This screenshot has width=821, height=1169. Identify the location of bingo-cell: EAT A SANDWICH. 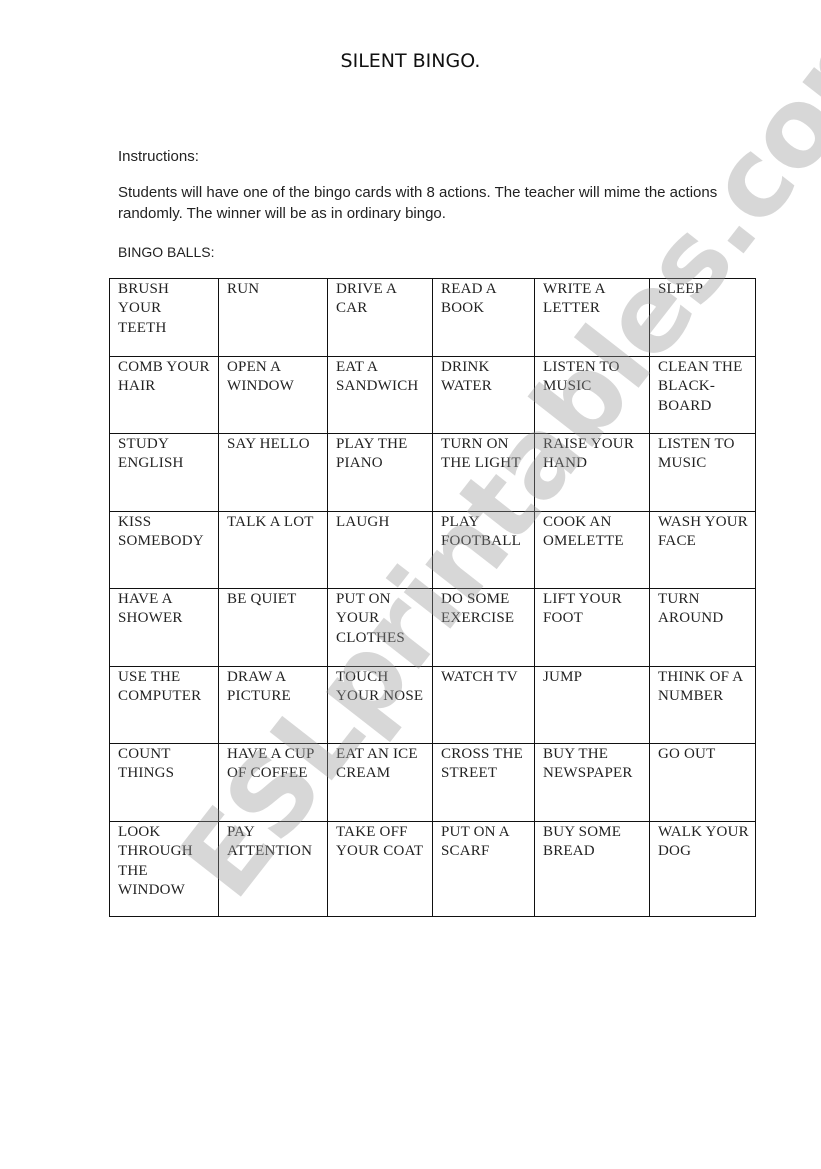
(380, 395).